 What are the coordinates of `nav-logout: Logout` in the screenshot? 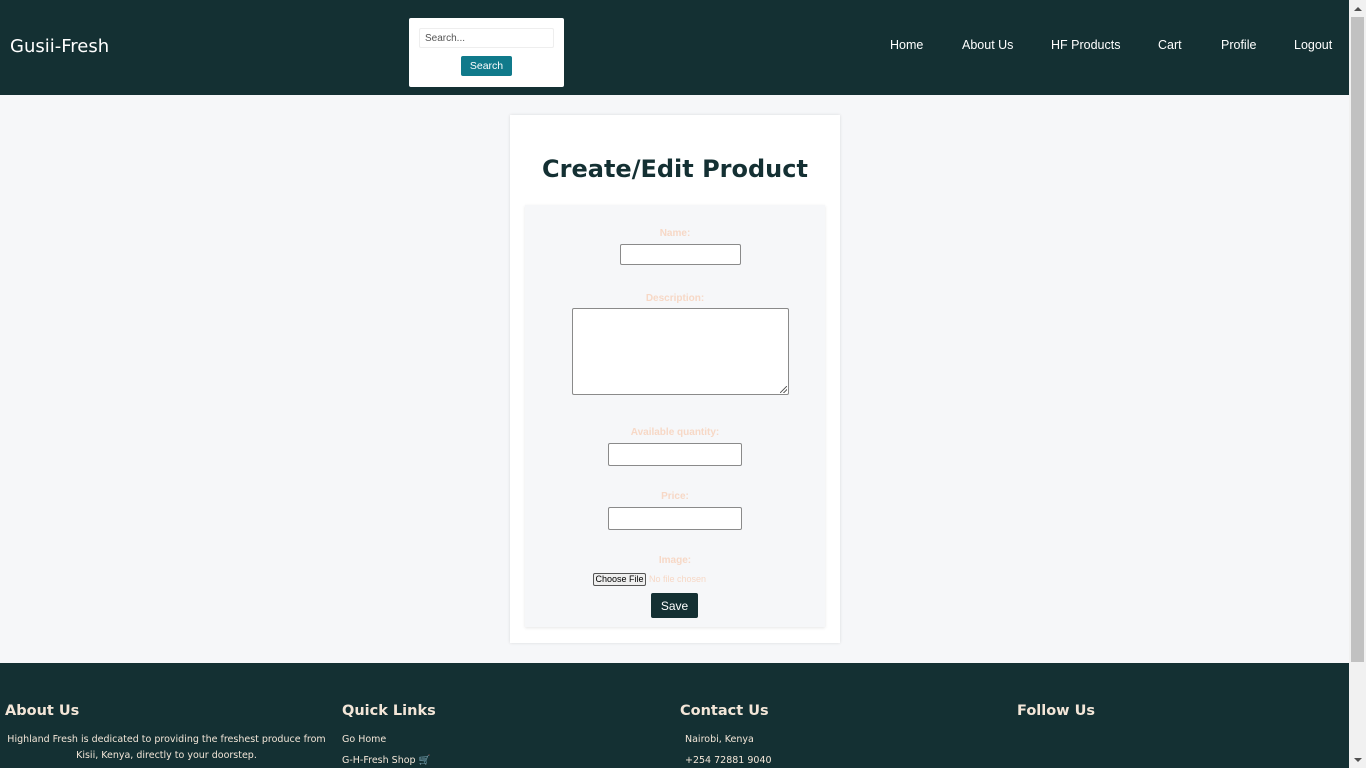 It's located at (1313, 45).